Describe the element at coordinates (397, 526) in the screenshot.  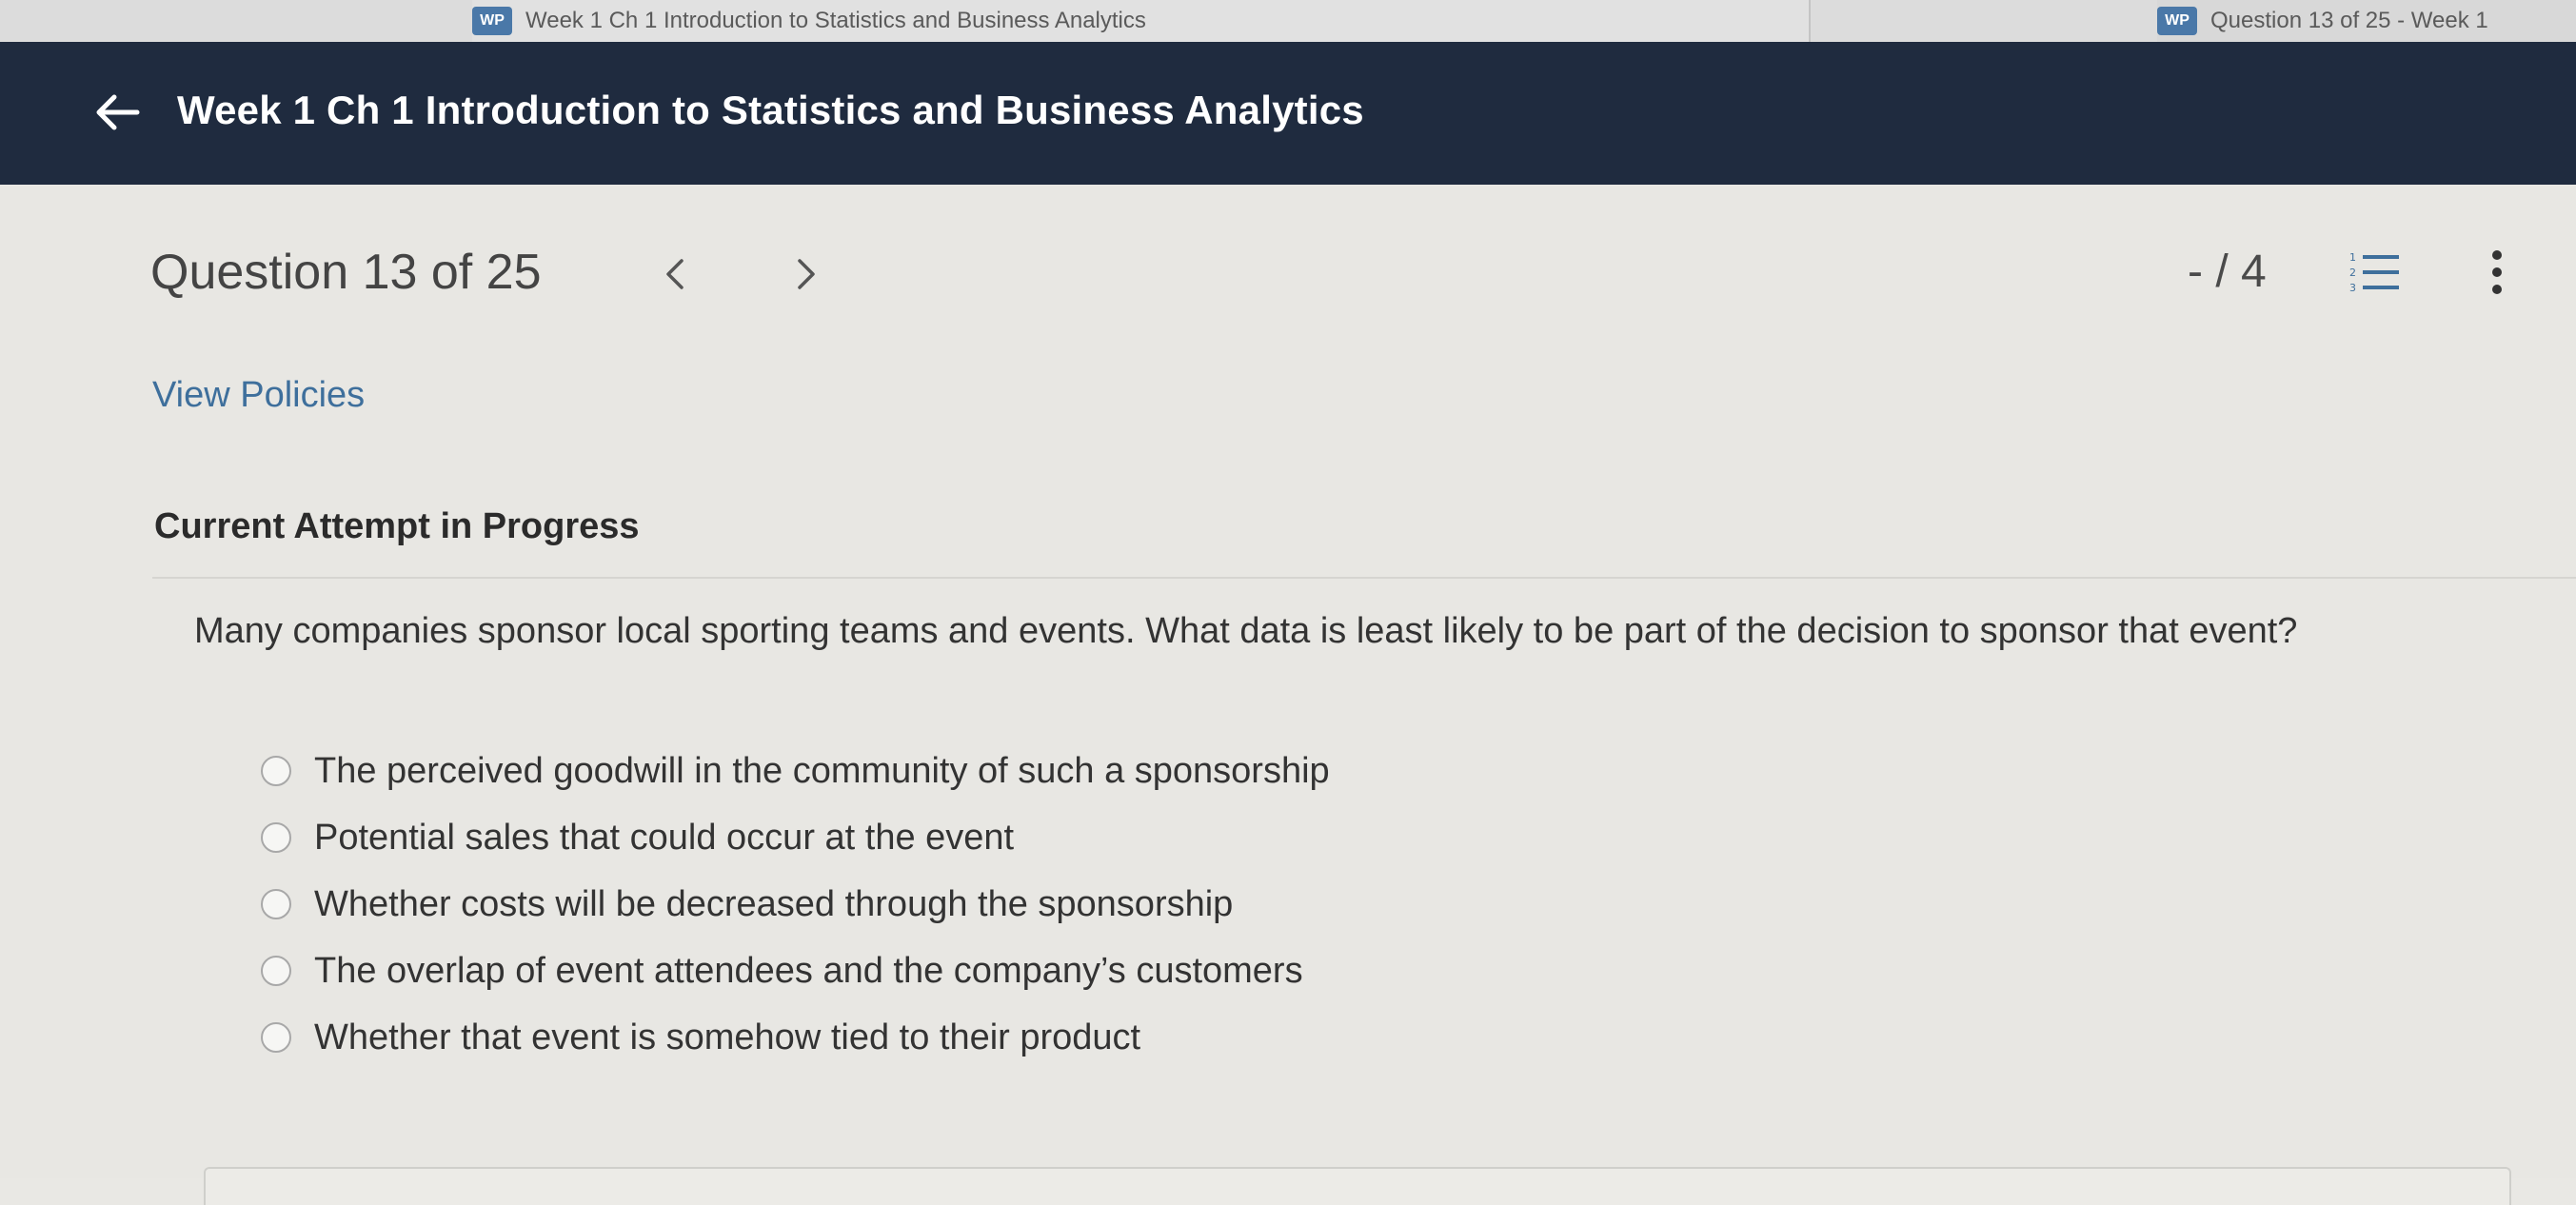
I see `attempt-status-heading: Current Attempt in Progress` at that location.